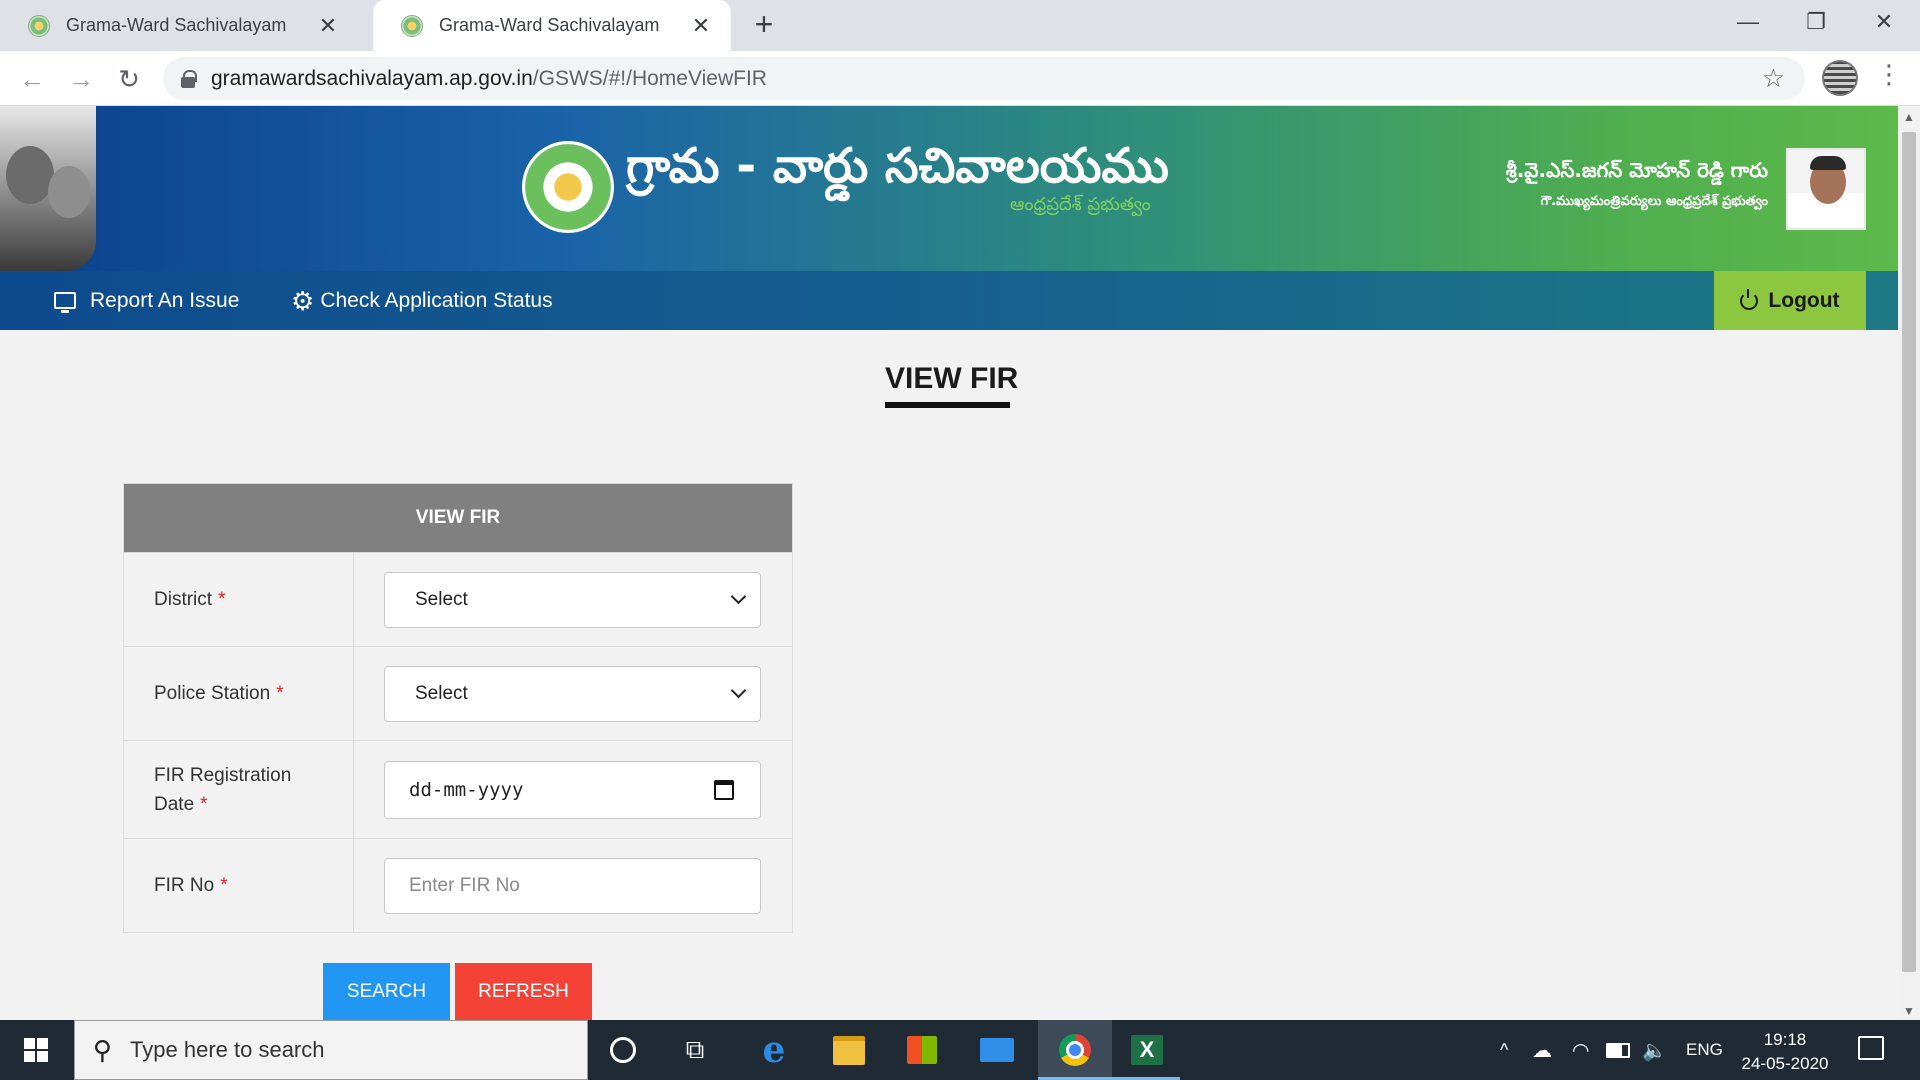 Image resolution: width=1920 pixels, height=1080 pixels. Describe the element at coordinates (1075, 1050) in the screenshot. I see `chrome-icon` at that location.